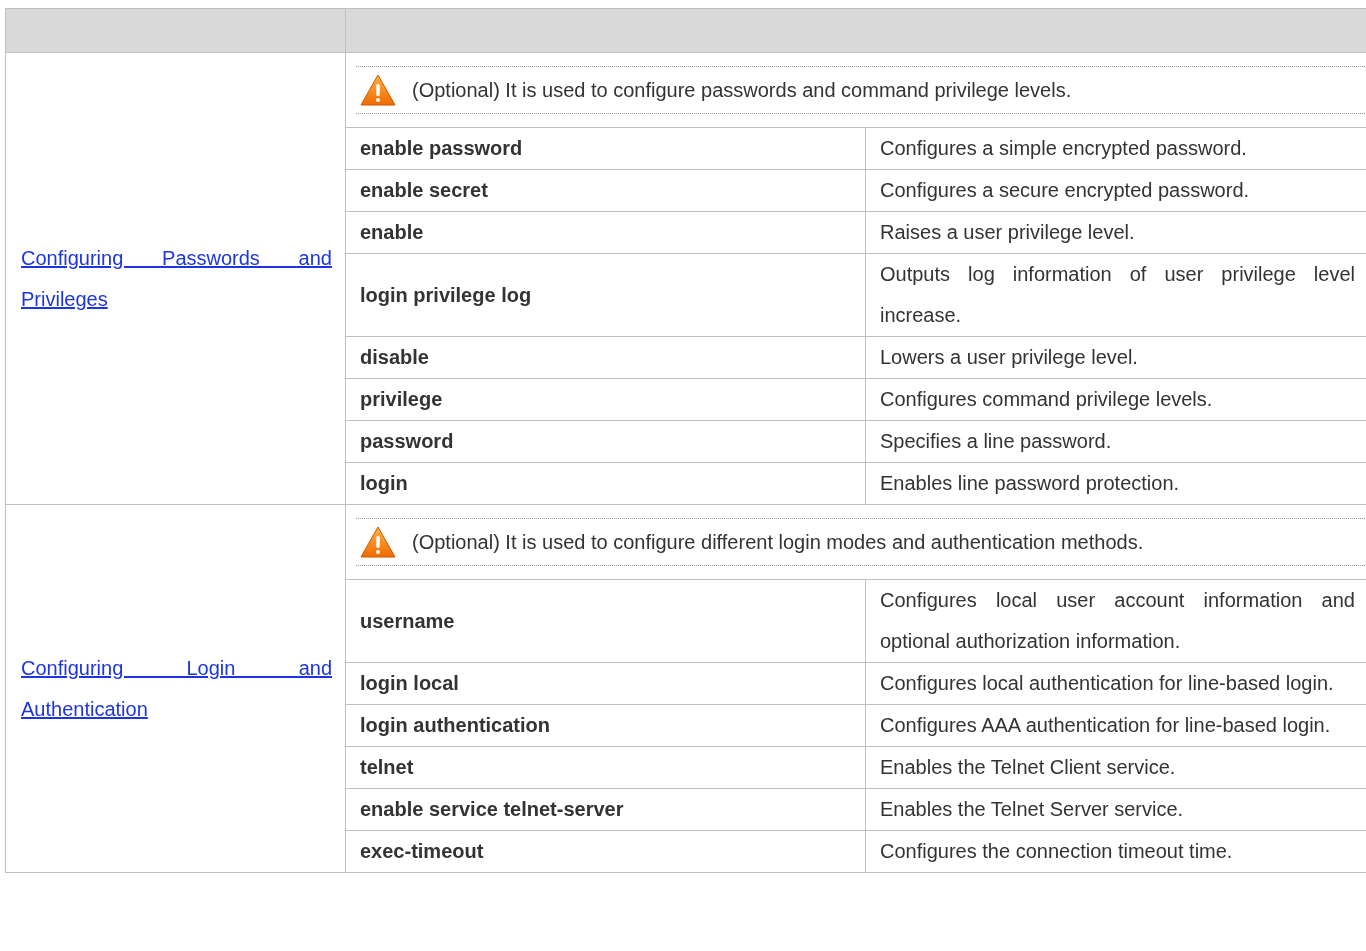 The width and height of the screenshot is (1366, 951). I want to click on command-cell: enable secret, so click(605, 190).